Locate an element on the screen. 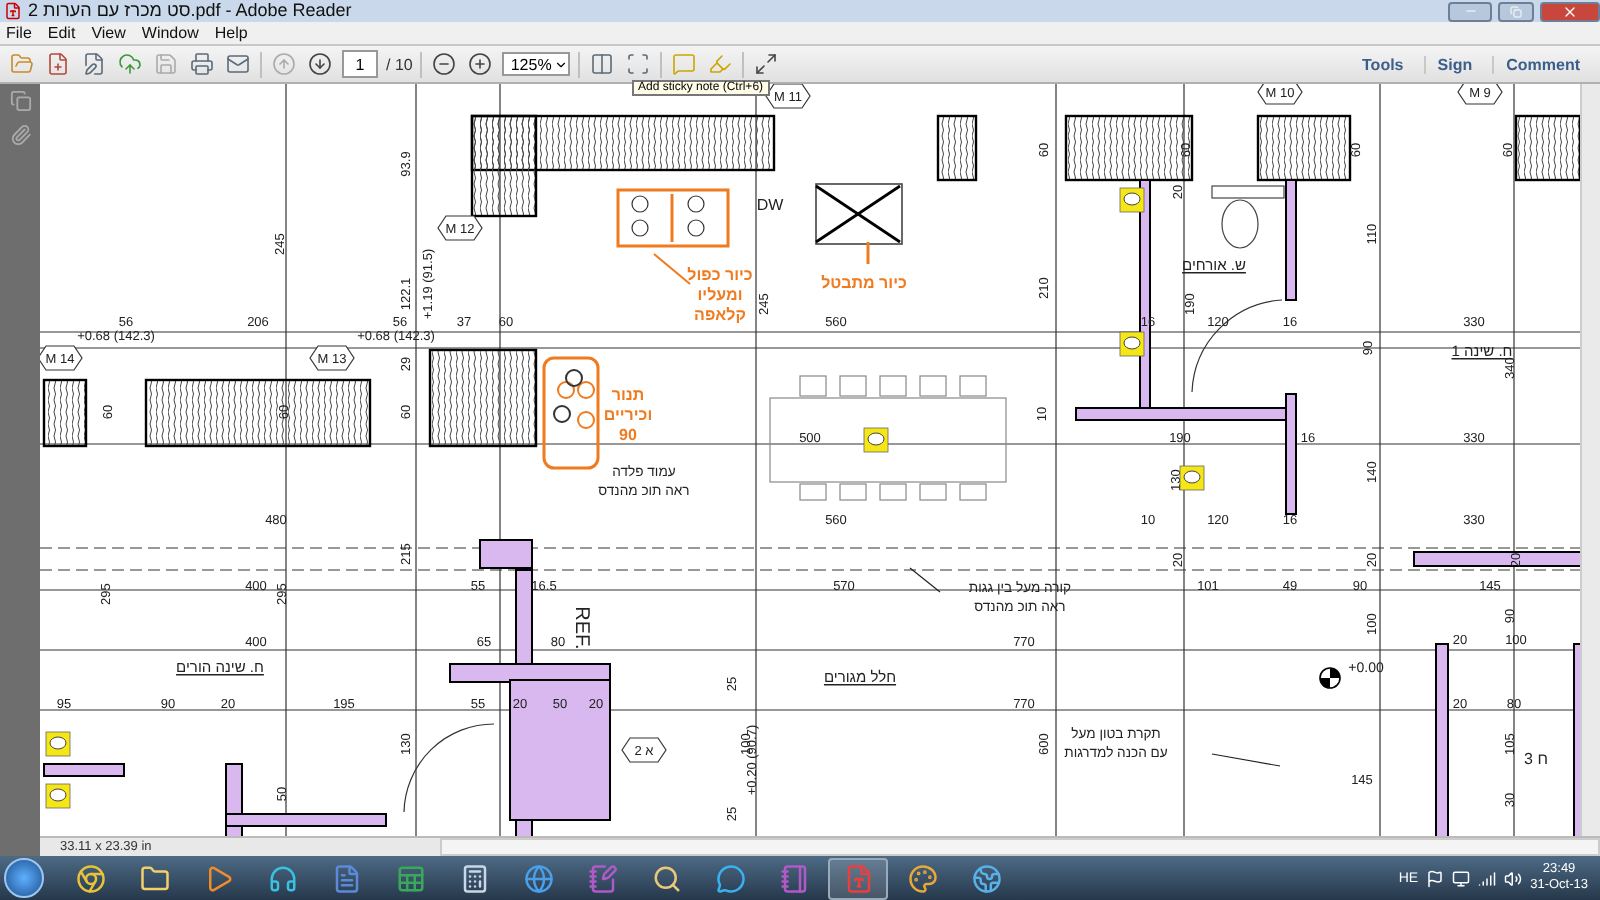 This screenshot has height=900, width=1600. annotation-note: כיור מתבטל is located at coordinates (864, 283).